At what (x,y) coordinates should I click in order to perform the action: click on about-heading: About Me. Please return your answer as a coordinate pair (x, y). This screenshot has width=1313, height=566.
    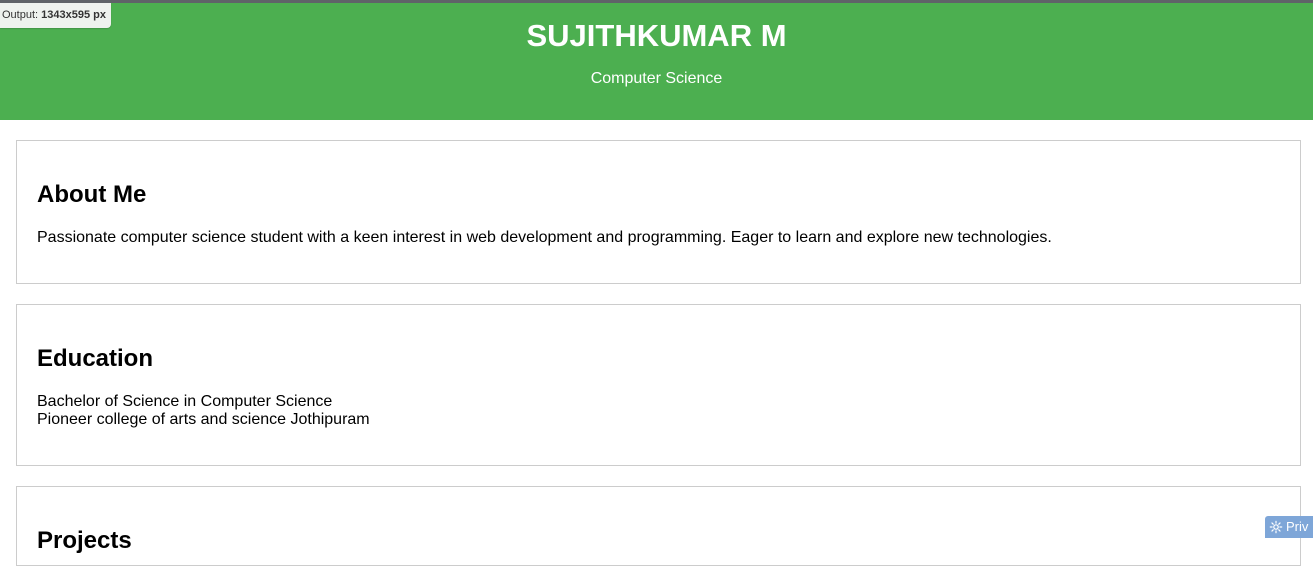
    Looking at the image, I should click on (92, 194).